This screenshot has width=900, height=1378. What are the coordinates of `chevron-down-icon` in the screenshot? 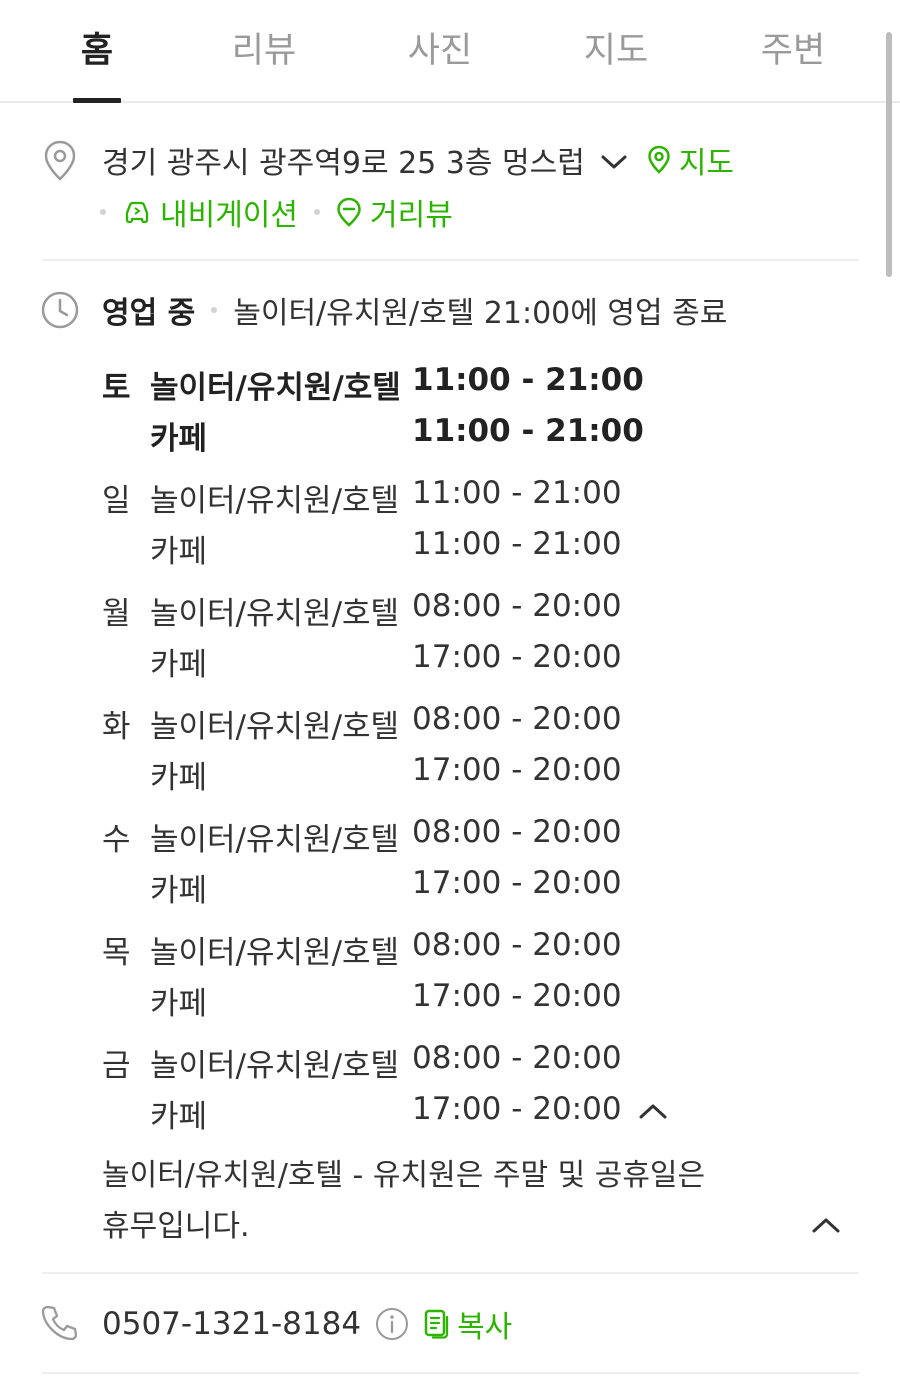 It's located at (614, 160).